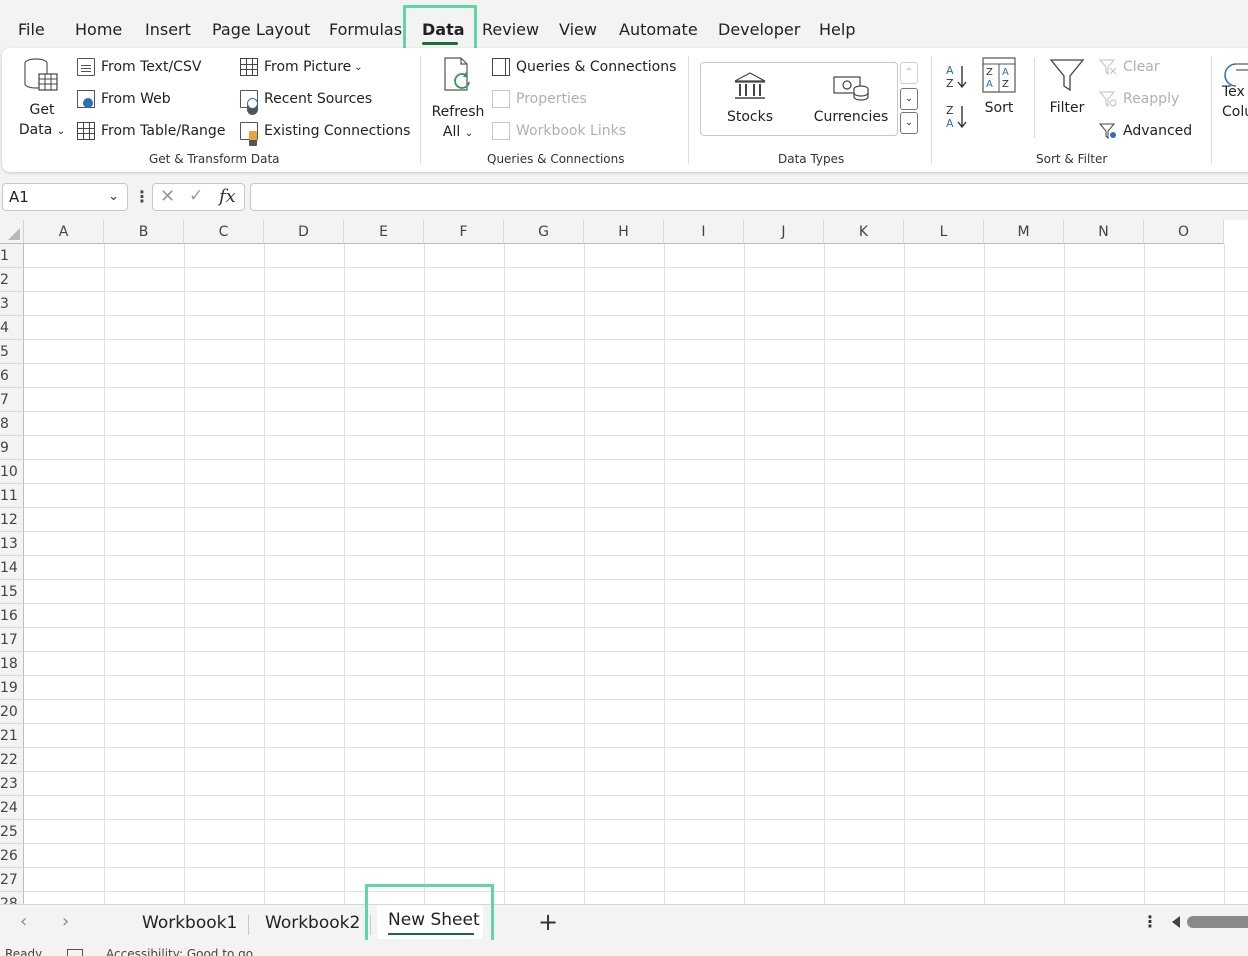  What do you see at coordinates (224, 232) in the screenshot?
I see `column-header: C` at bounding box center [224, 232].